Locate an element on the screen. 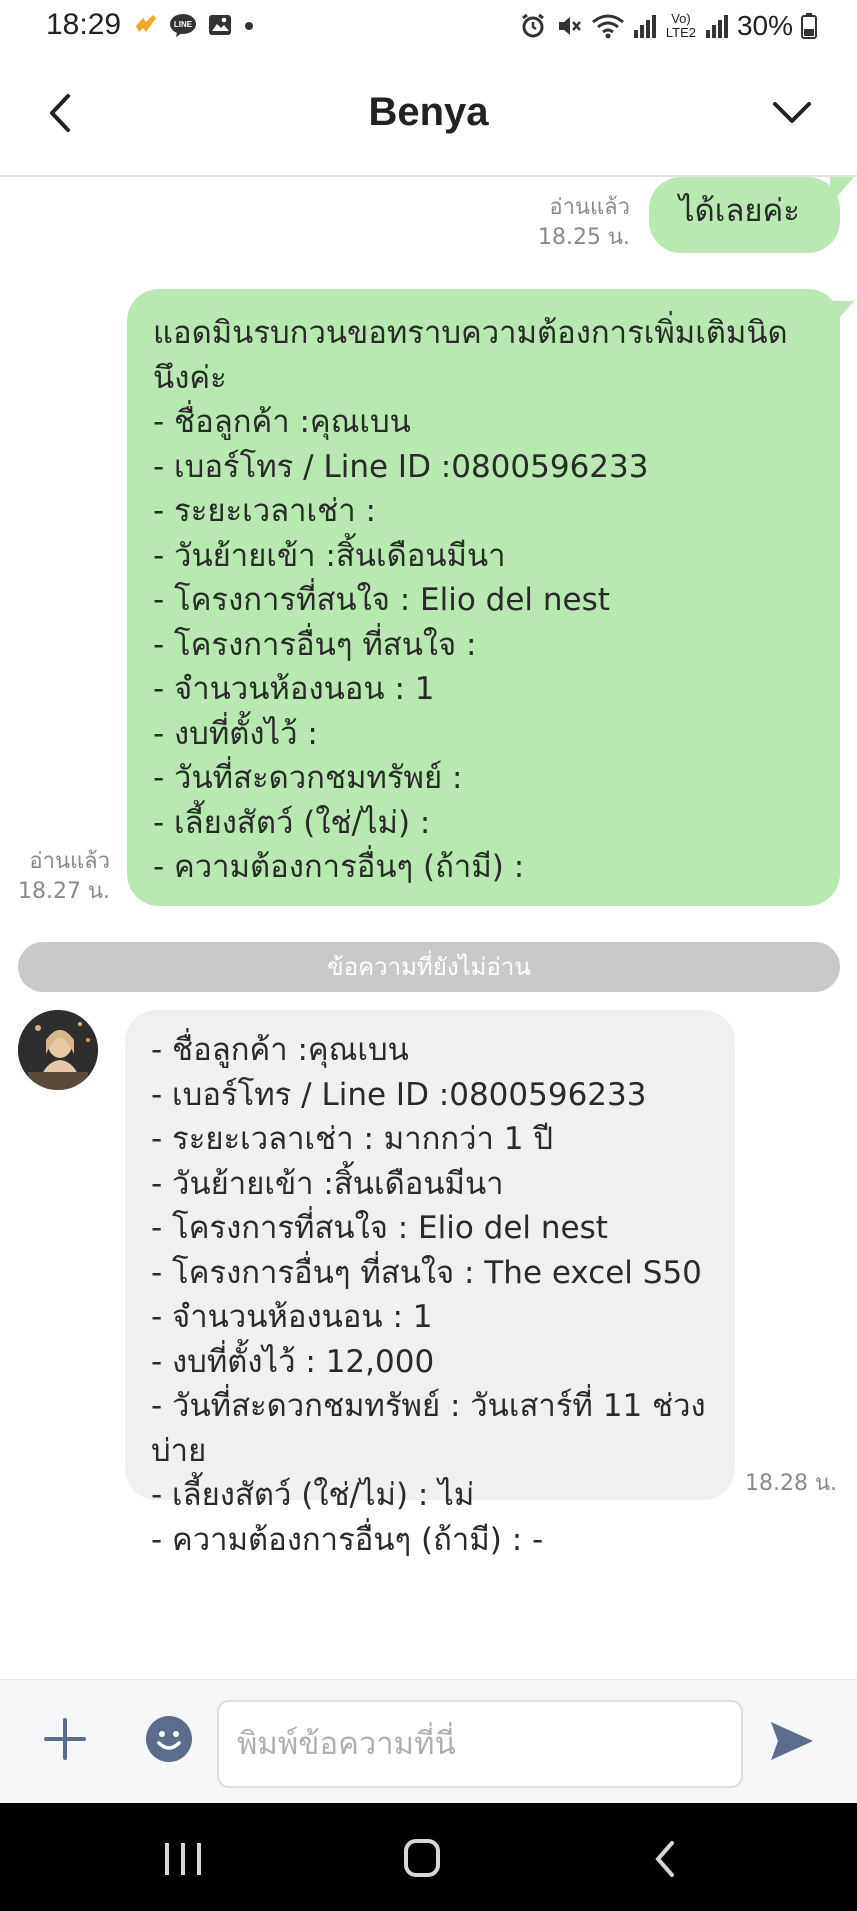  system-navigation-bar is located at coordinates (428, 1857).